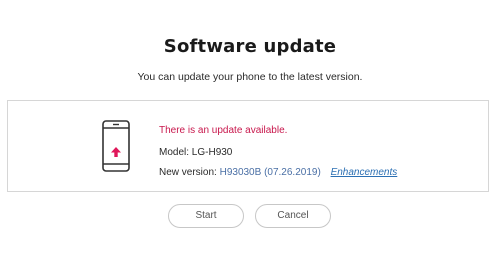 The height and width of the screenshot is (267, 500). Describe the element at coordinates (223, 130) in the screenshot. I see `update-available-text: There is an update available.` at that location.